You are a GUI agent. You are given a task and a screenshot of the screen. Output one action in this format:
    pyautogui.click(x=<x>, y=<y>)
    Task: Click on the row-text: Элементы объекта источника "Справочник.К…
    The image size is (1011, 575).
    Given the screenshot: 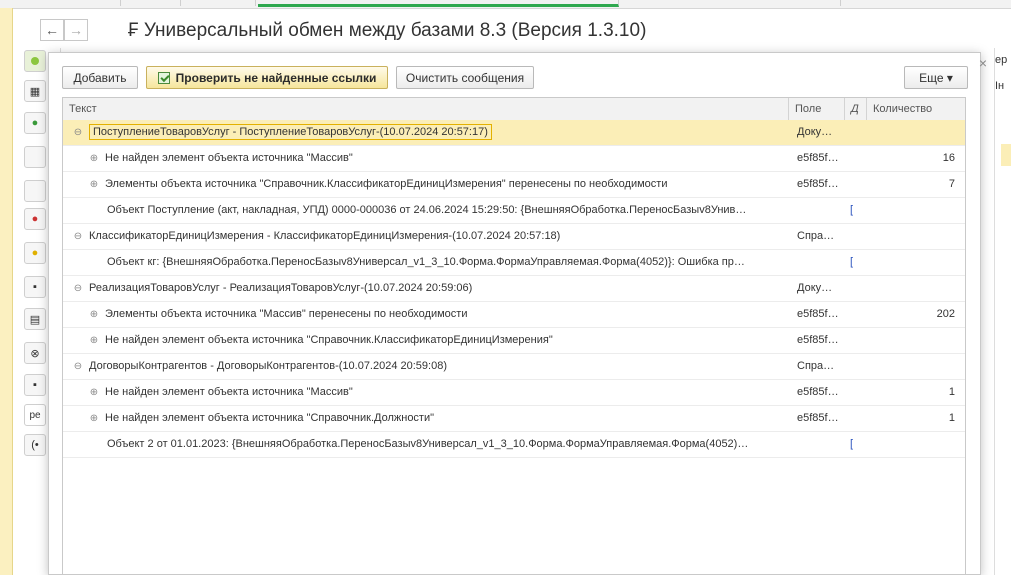 What is the action you would take?
    pyautogui.click(x=386, y=184)
    